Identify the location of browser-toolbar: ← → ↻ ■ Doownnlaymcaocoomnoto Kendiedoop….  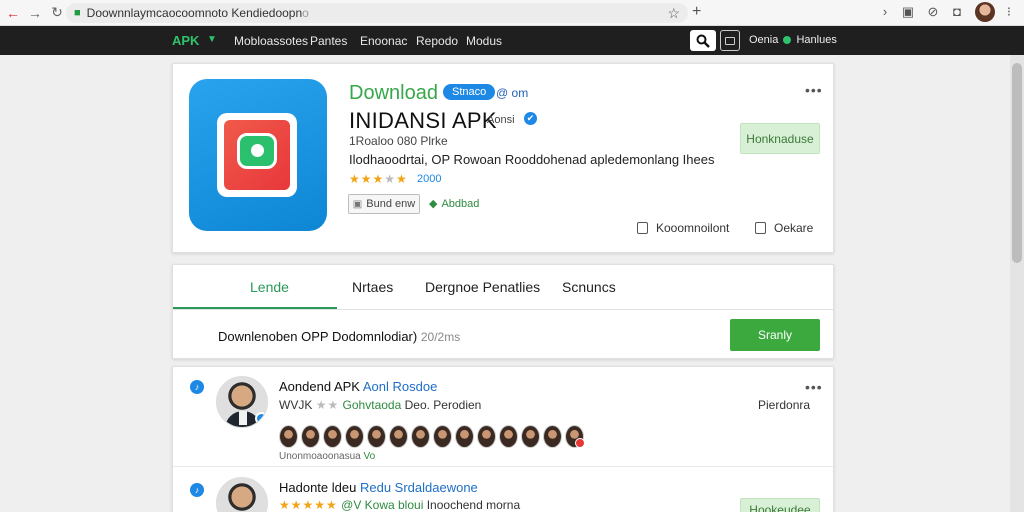
(512, 13).